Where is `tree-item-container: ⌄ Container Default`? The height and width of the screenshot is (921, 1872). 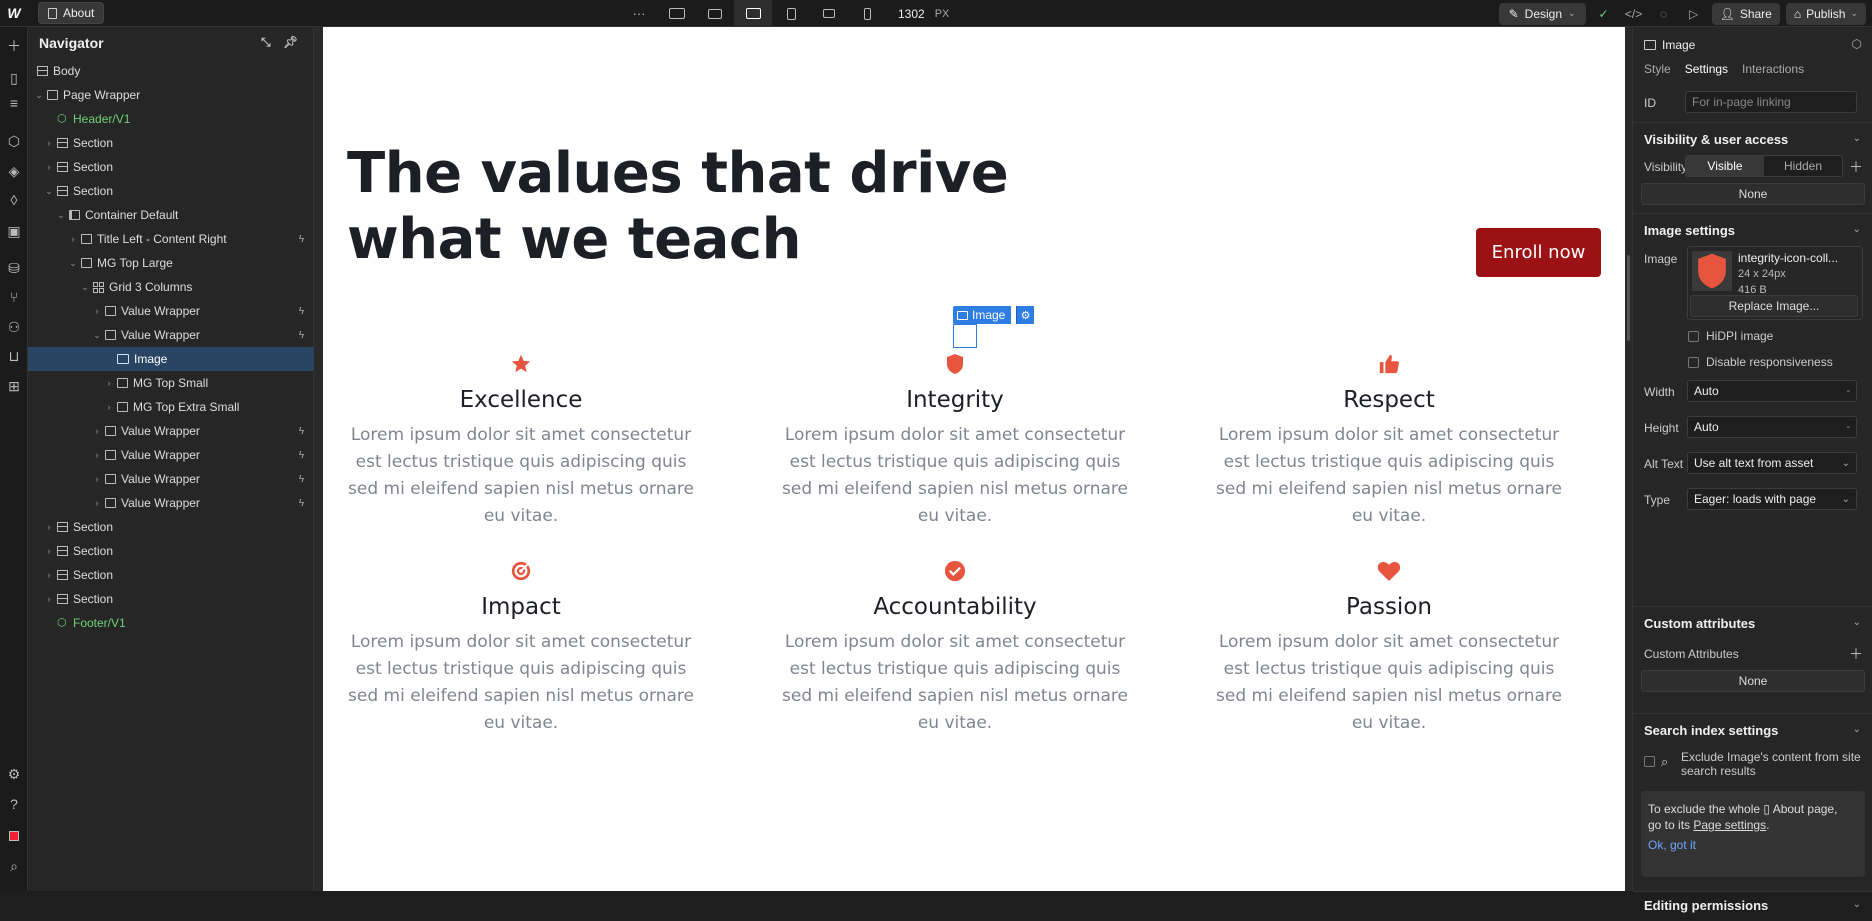
tree-item-container: ⌄ Container Default is located at coordinates (171, 215).